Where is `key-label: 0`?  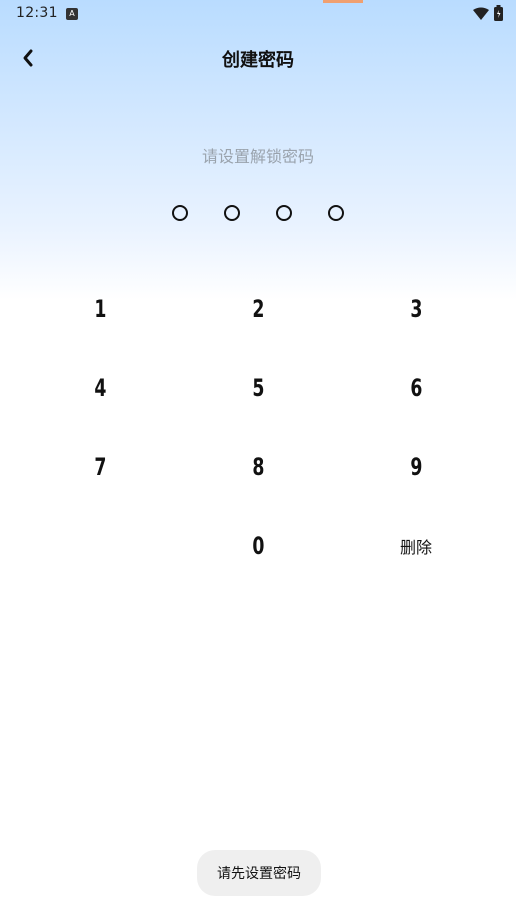 key-label: 0 is located at coordinates (258, 546).